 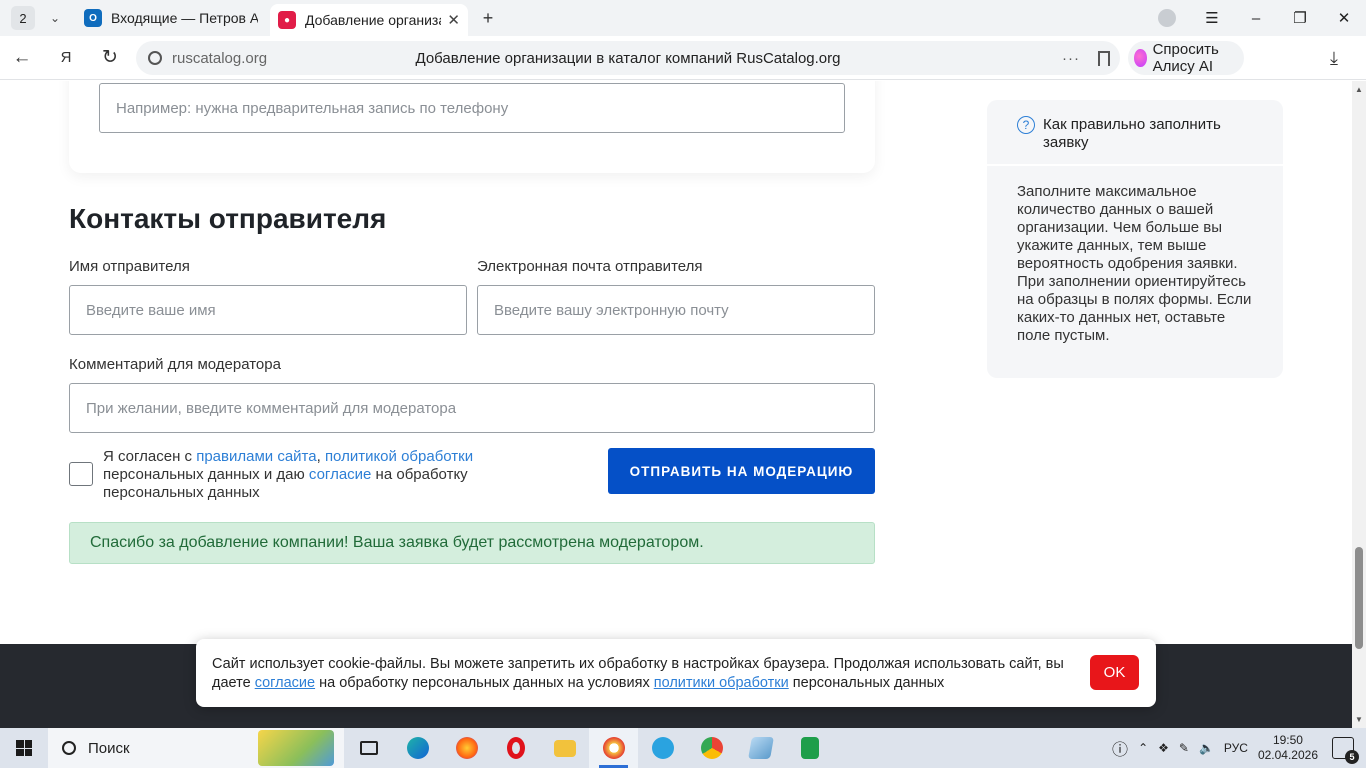 What do you see at coordinates (1359, 404) in the screenshot?
I see `page-scrollbar: ▲ ▼` at bounding box center [1359, 404].